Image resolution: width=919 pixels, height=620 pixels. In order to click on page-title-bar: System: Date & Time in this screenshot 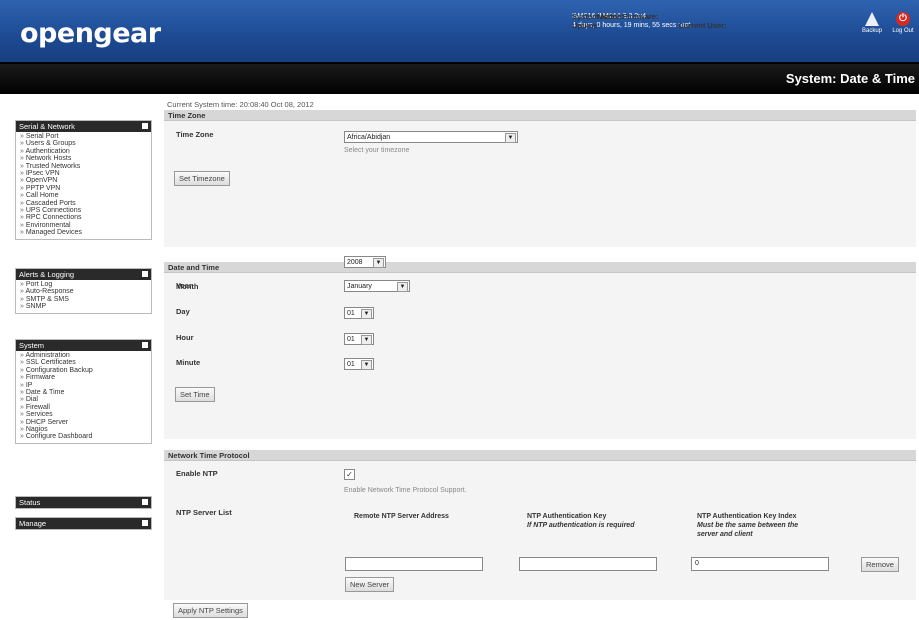, I will do `click(459, 78)`.